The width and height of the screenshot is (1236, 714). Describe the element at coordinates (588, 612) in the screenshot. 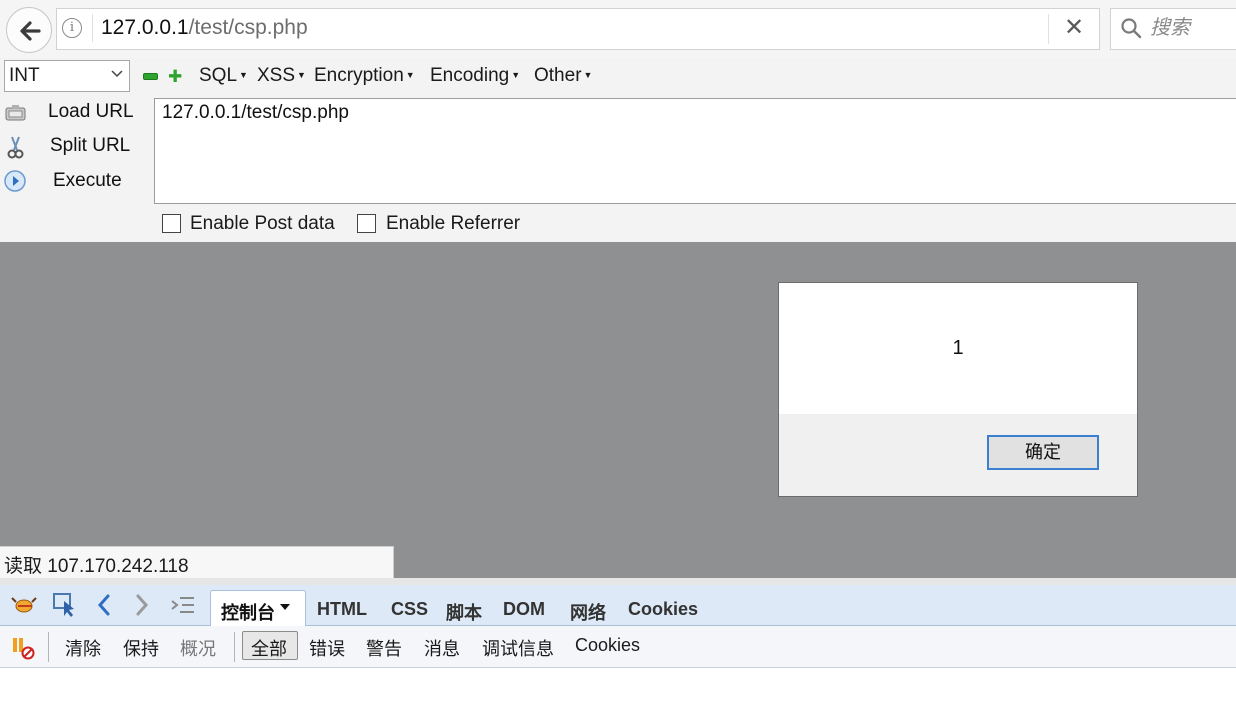

I see `tab-net: 网络` at that location.